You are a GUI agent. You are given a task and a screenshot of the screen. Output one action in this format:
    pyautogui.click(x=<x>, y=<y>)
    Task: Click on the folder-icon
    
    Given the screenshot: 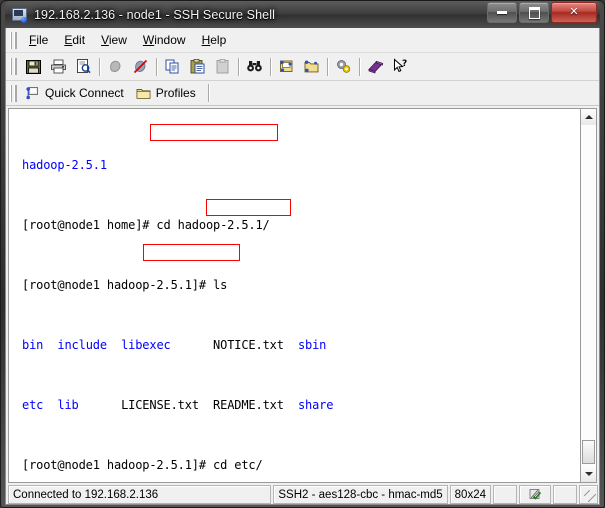 What is the action you would take?
    pyautogui.click(x=143, y=93)
    